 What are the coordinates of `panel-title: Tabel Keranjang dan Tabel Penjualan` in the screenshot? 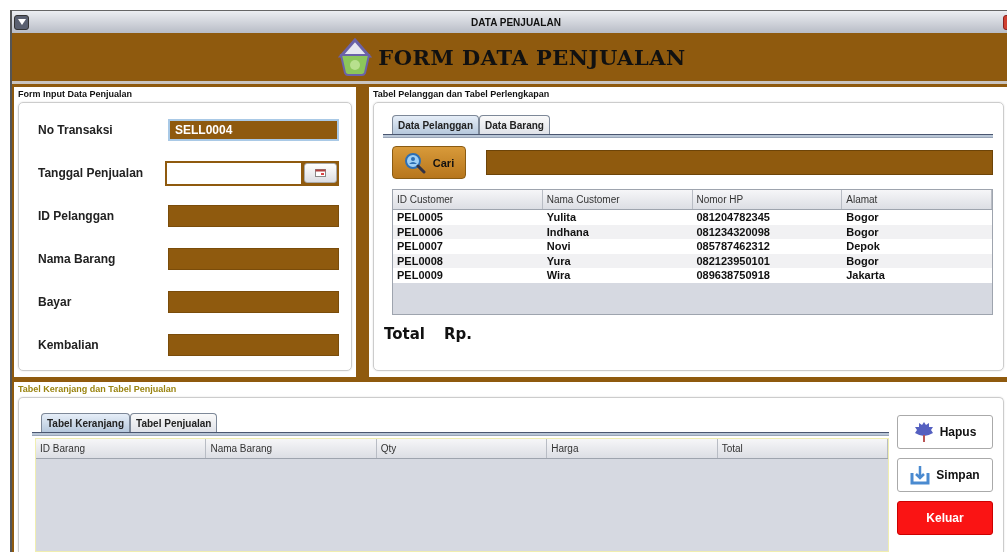 It's located at (98, 389).